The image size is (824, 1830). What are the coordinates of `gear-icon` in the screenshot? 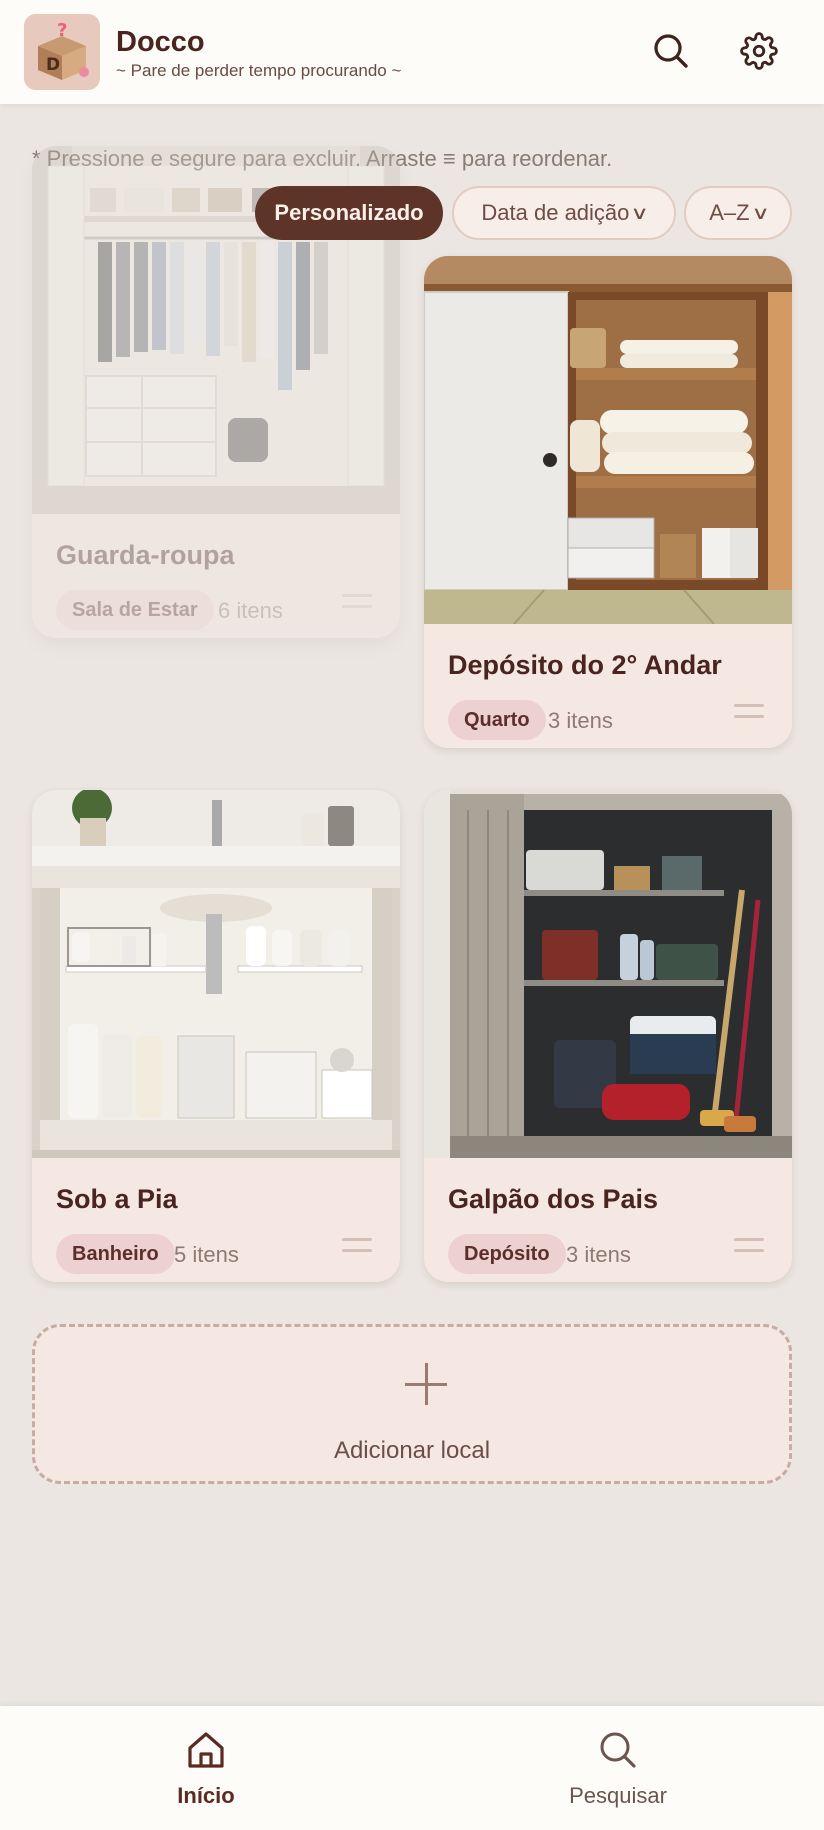 It's located at (759, 51).